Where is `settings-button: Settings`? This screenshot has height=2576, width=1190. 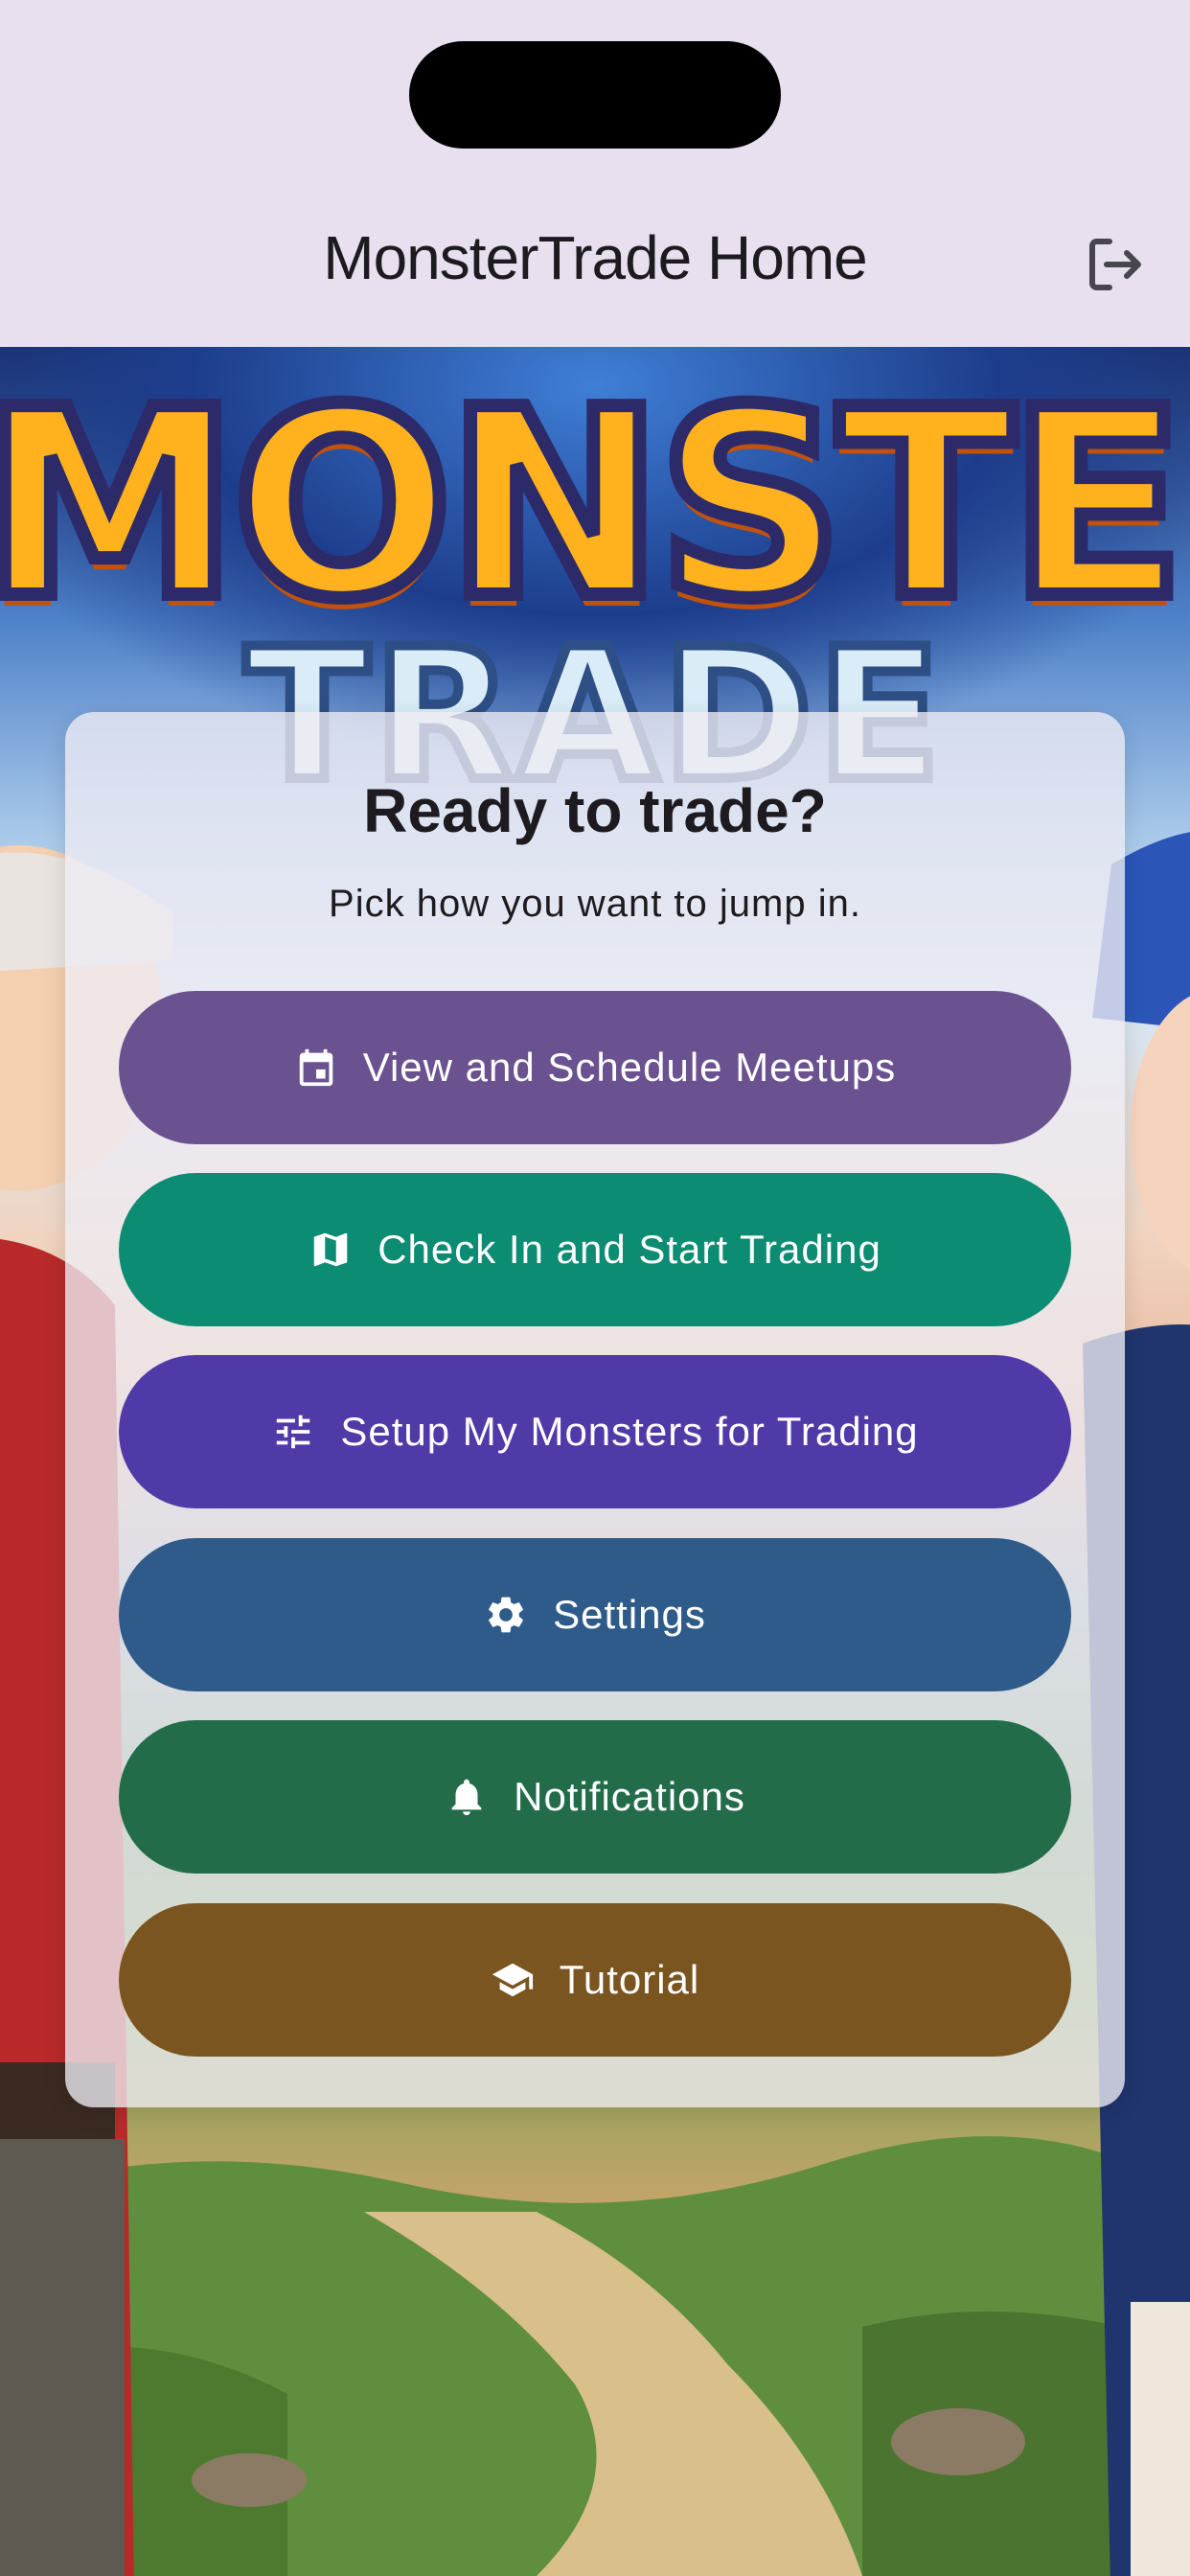 settings-button: Settings is located at coordinates (595, 1614).